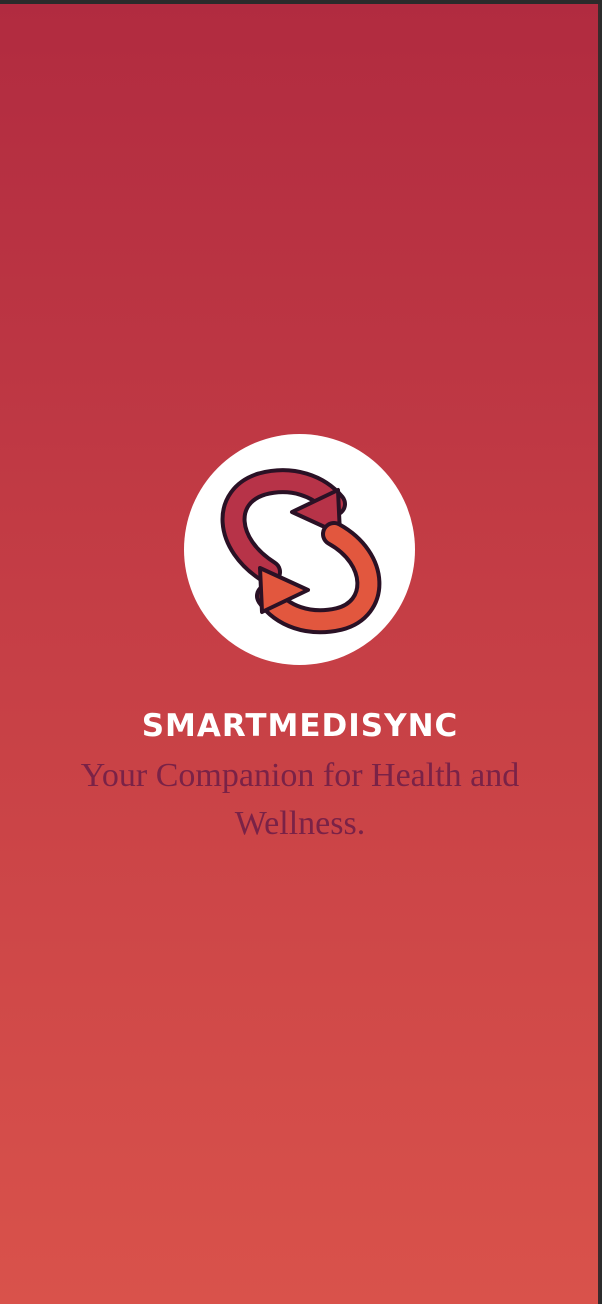 The height and width of the screenshot is (1304, 602). I want to click on app-logo, so click(299, 549).